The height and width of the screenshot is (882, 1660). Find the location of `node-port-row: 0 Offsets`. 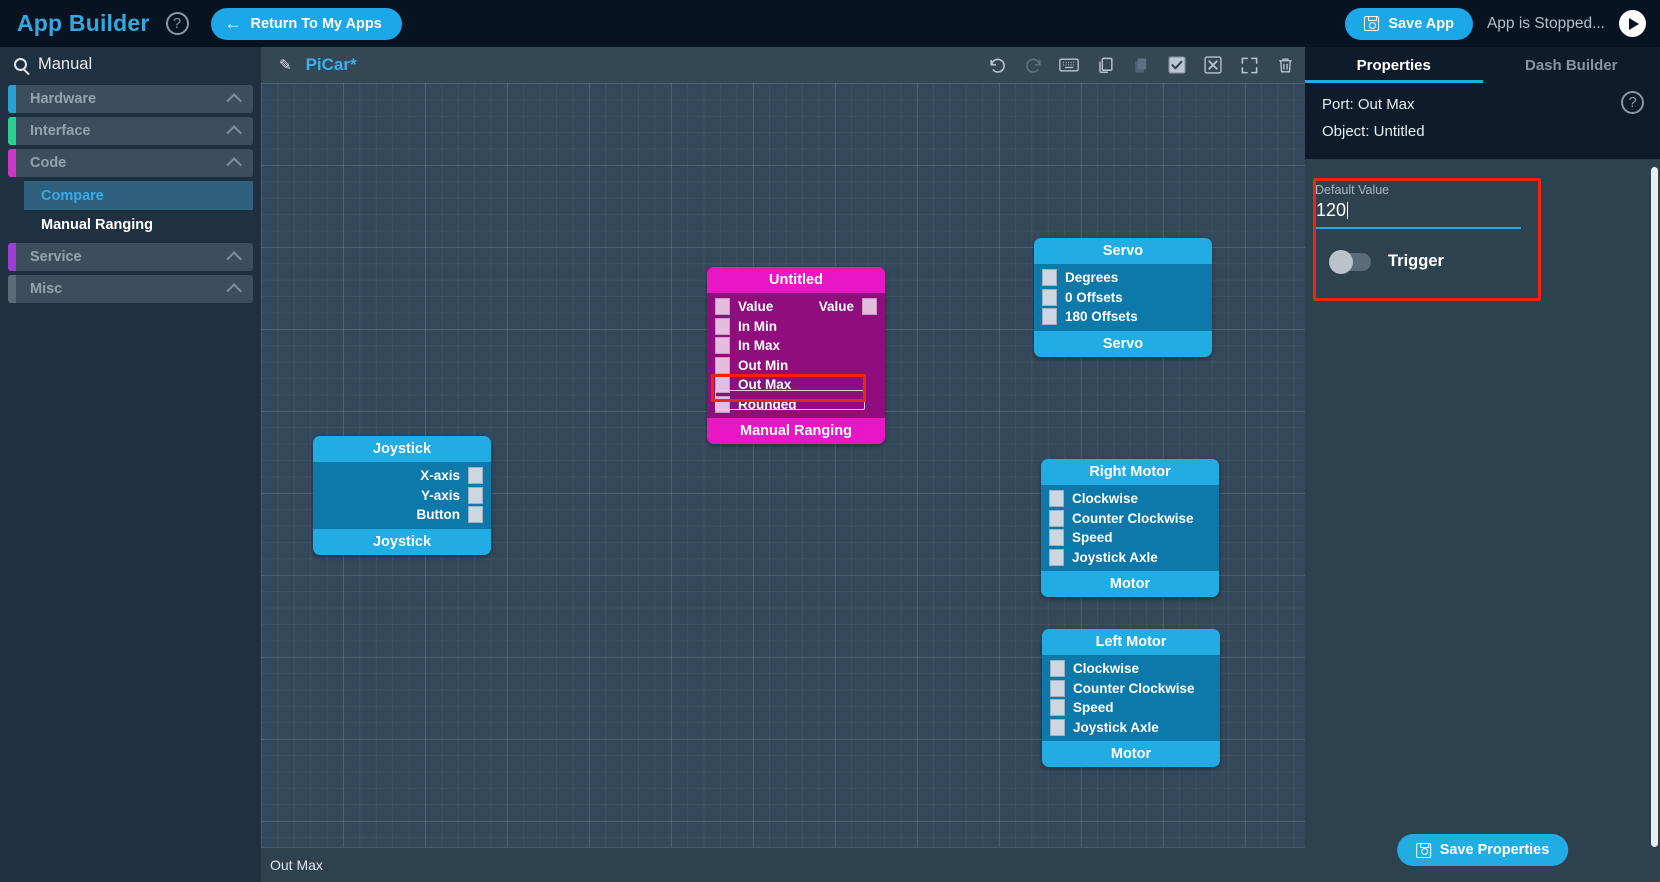

node-port-row: 0 Offsets is located at coordinates (1123, 298).